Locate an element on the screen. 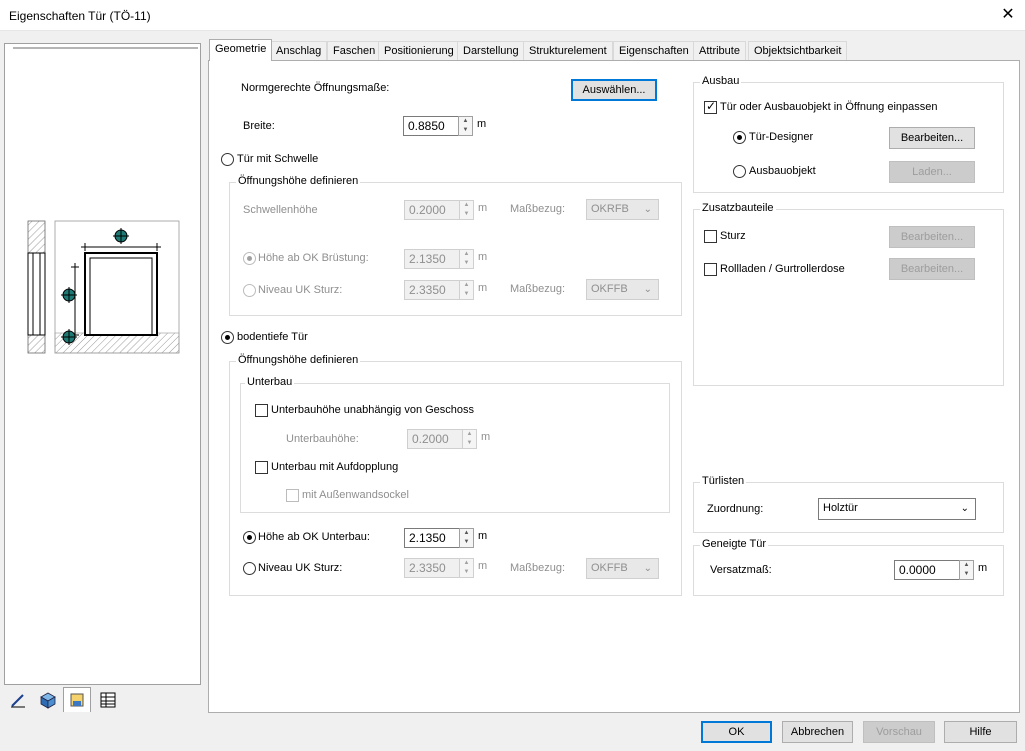  lintel-label-2: Niveau UK Sturz: is located at coordinates (300, 568).